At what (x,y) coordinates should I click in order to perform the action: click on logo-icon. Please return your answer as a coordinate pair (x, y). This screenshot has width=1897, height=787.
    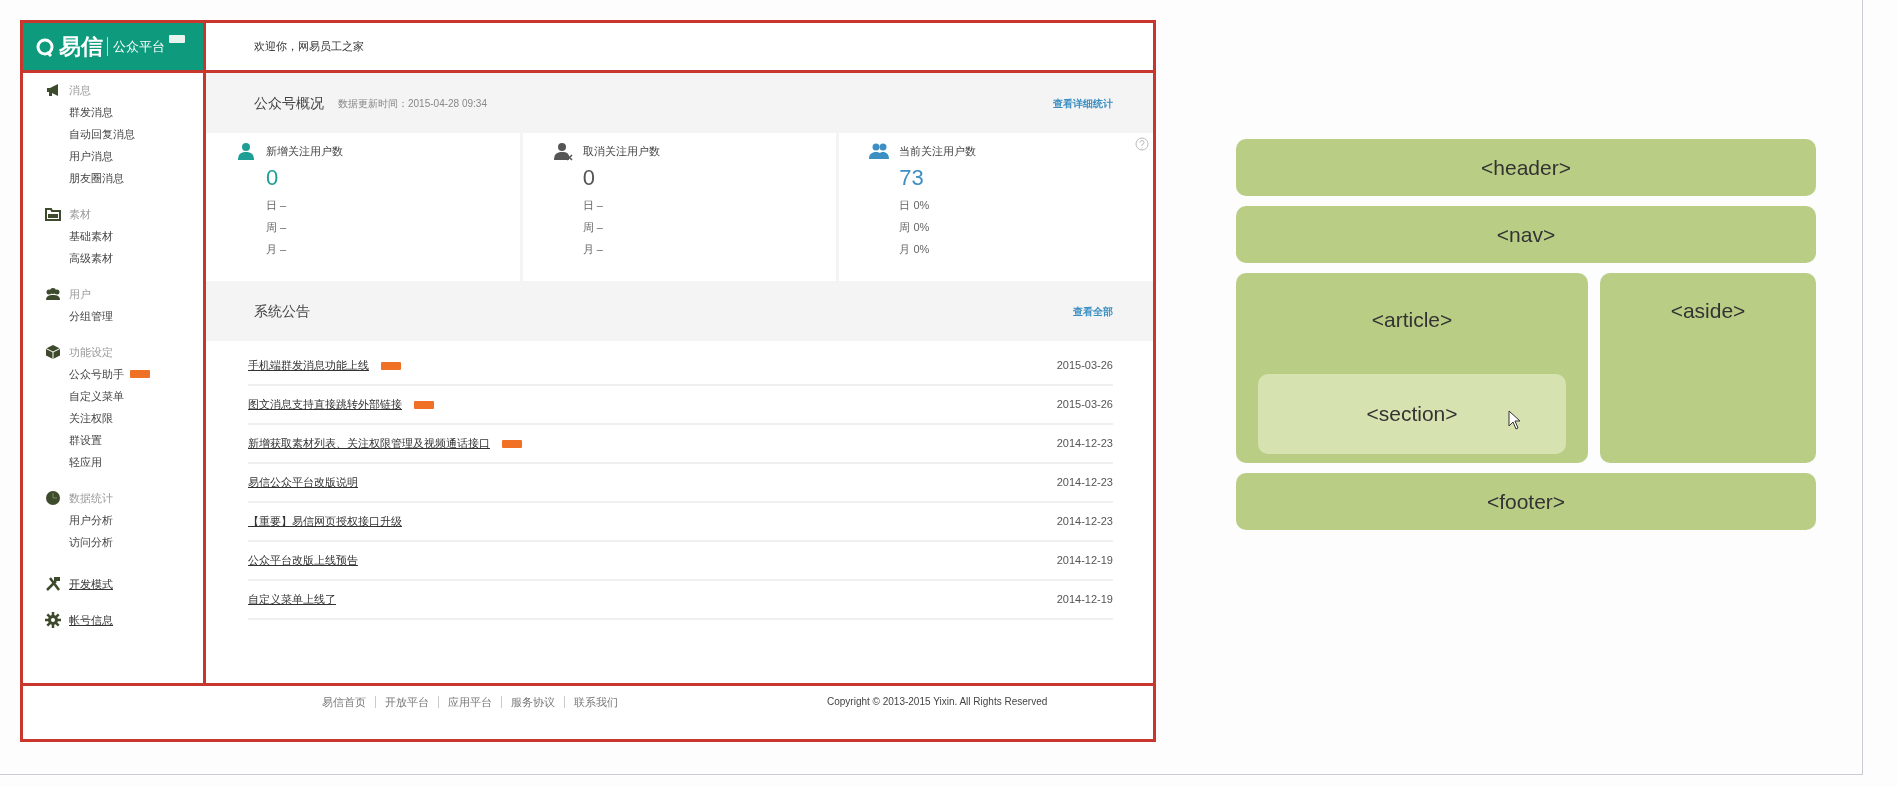
    Looking at the image, I should click on (45, 46).